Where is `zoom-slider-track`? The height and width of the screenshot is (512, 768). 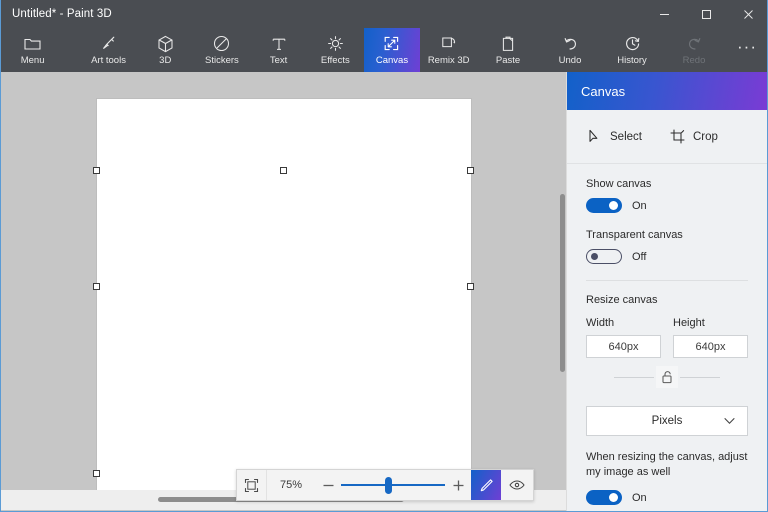
zoom-slider-track is located at coordinates (393, 485).